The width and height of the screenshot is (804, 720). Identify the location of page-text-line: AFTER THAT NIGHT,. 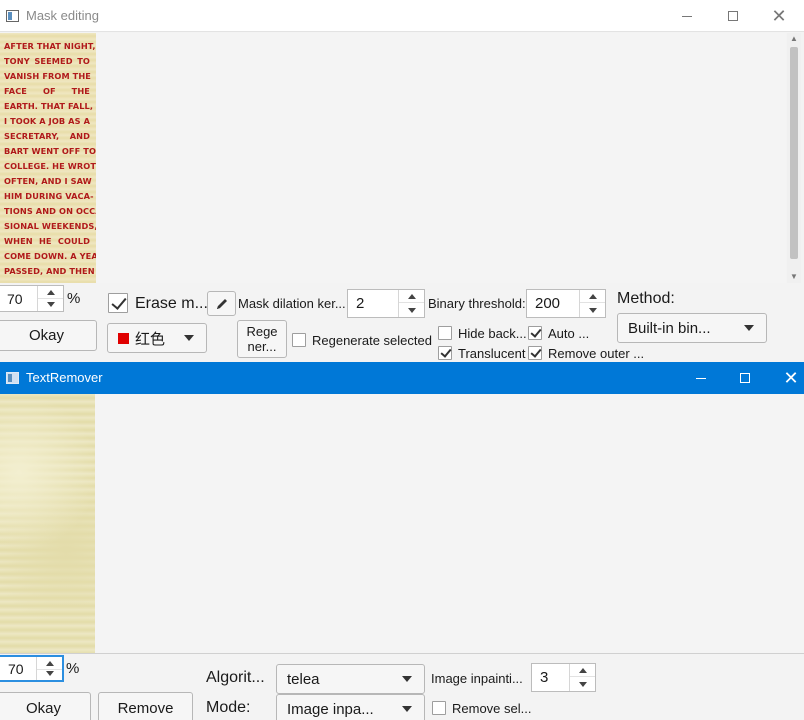
(50, 46).